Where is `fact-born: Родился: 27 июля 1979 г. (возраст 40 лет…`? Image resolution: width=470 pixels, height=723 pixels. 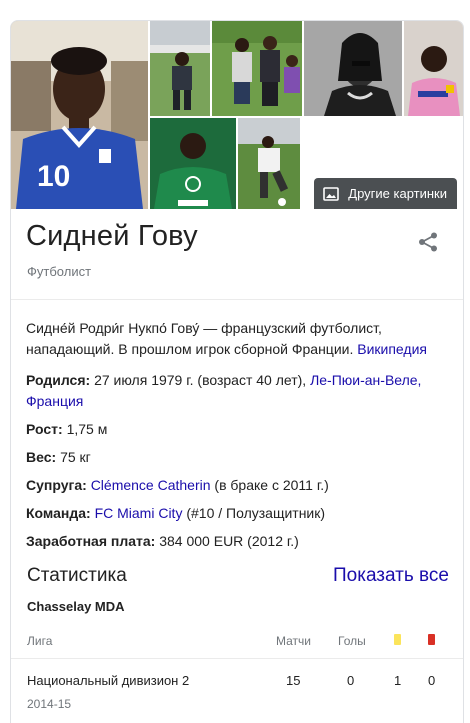 fact-born: Родился: 27 июля 1979 г. (возраст 40 лет… is located at coordinates (238, 391).